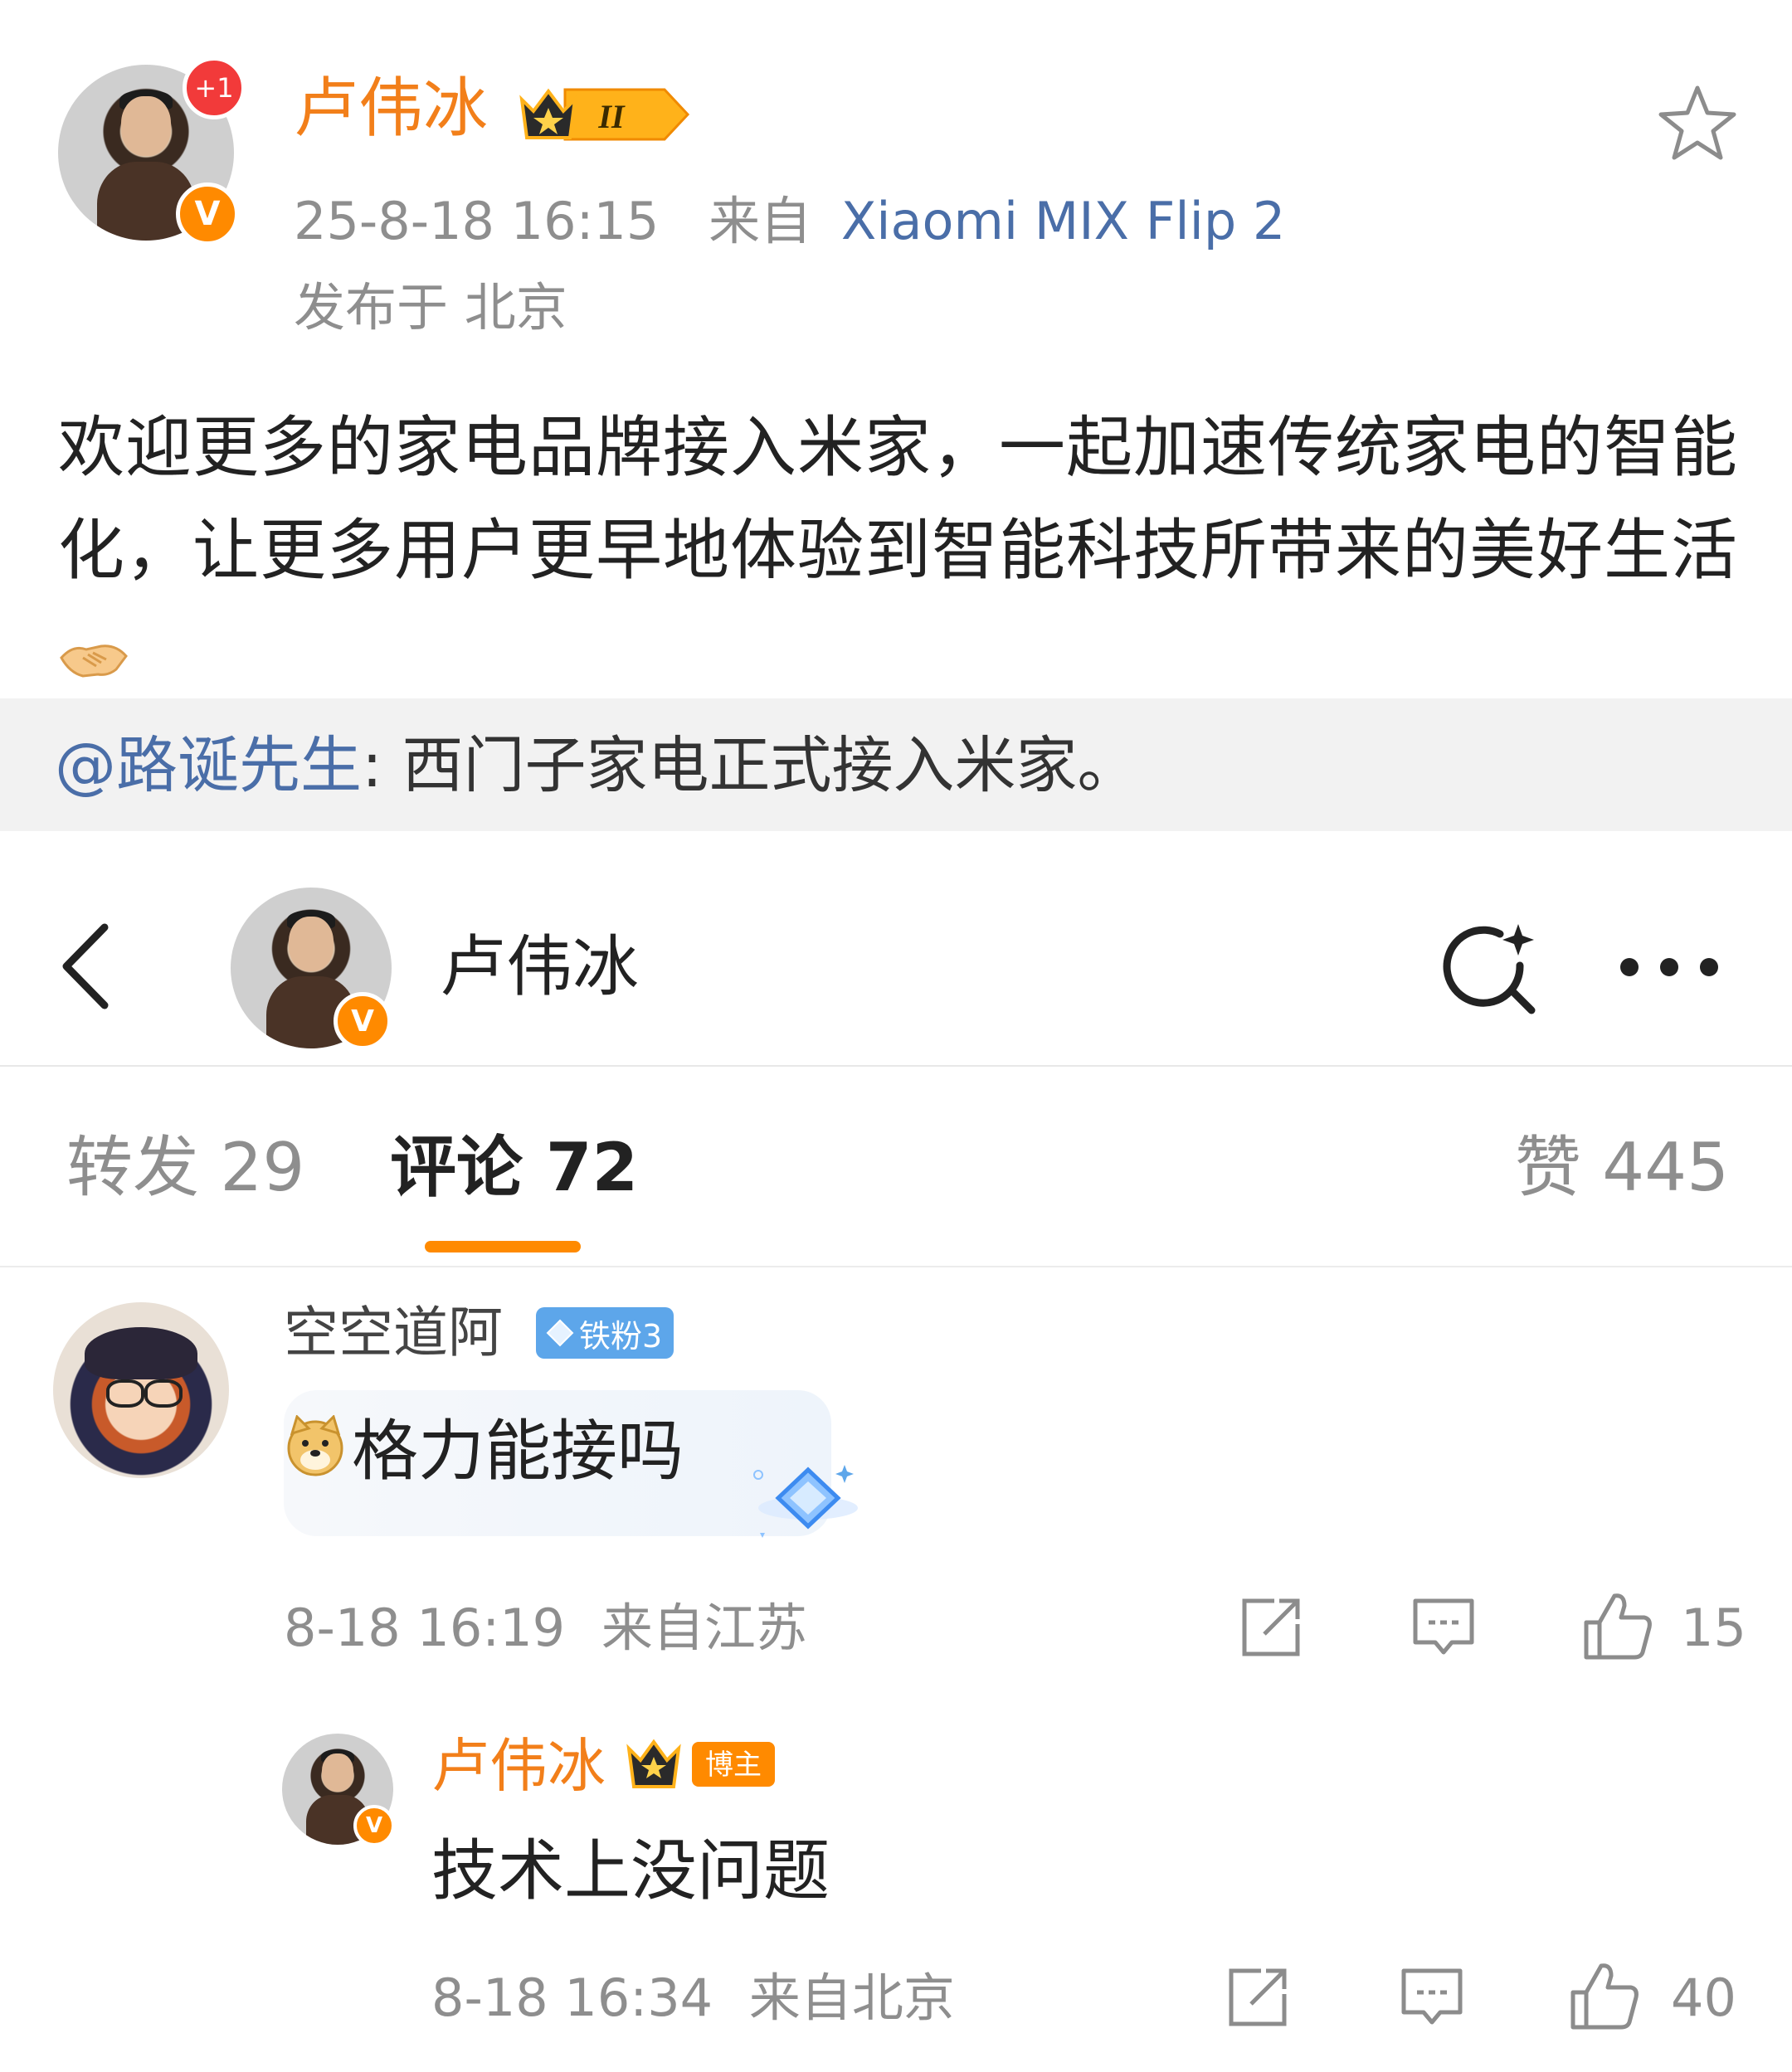  What do you see at coordinates (514, 1168) in the screenshot?
I see `tab-comment: 评论 72` at bounding box center [514, 1168].